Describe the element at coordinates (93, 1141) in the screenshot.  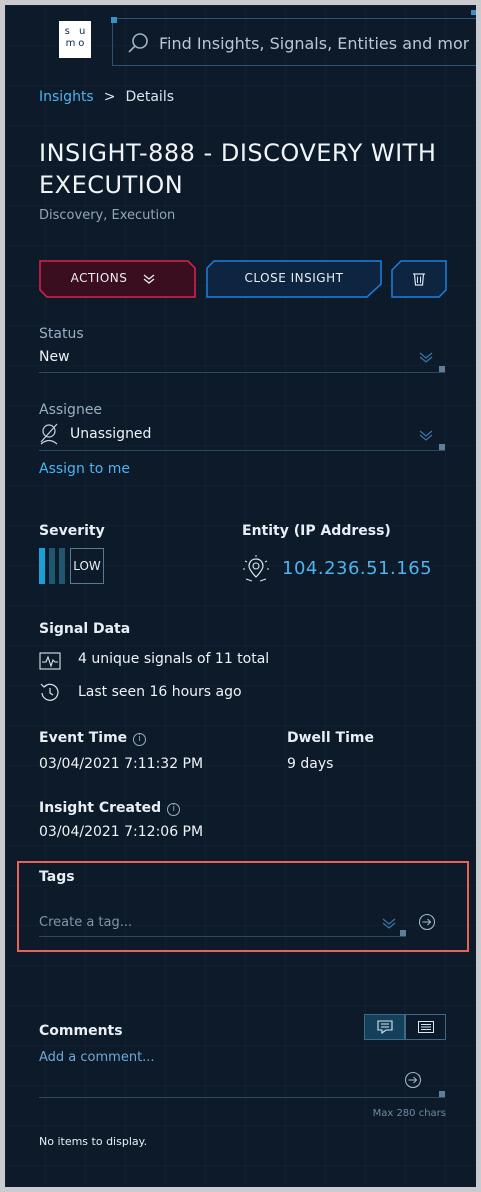
I see `empty-comments-text: No items to display.` at that location.